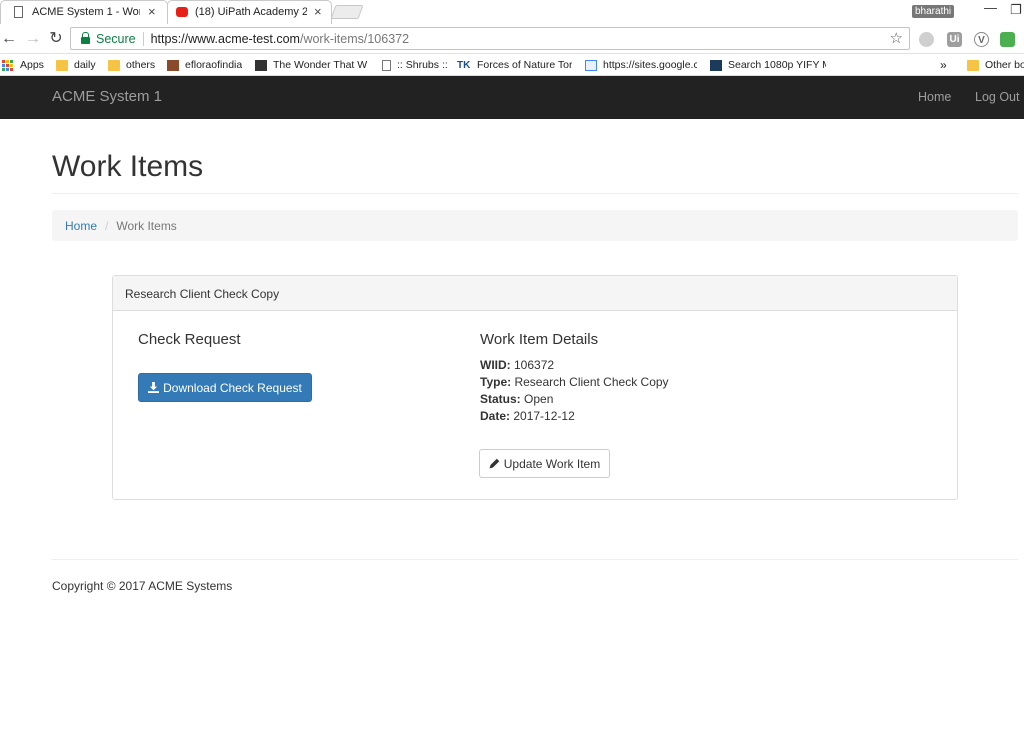  I want to click on download-button-label: Download Check Request, so click(232, 387).